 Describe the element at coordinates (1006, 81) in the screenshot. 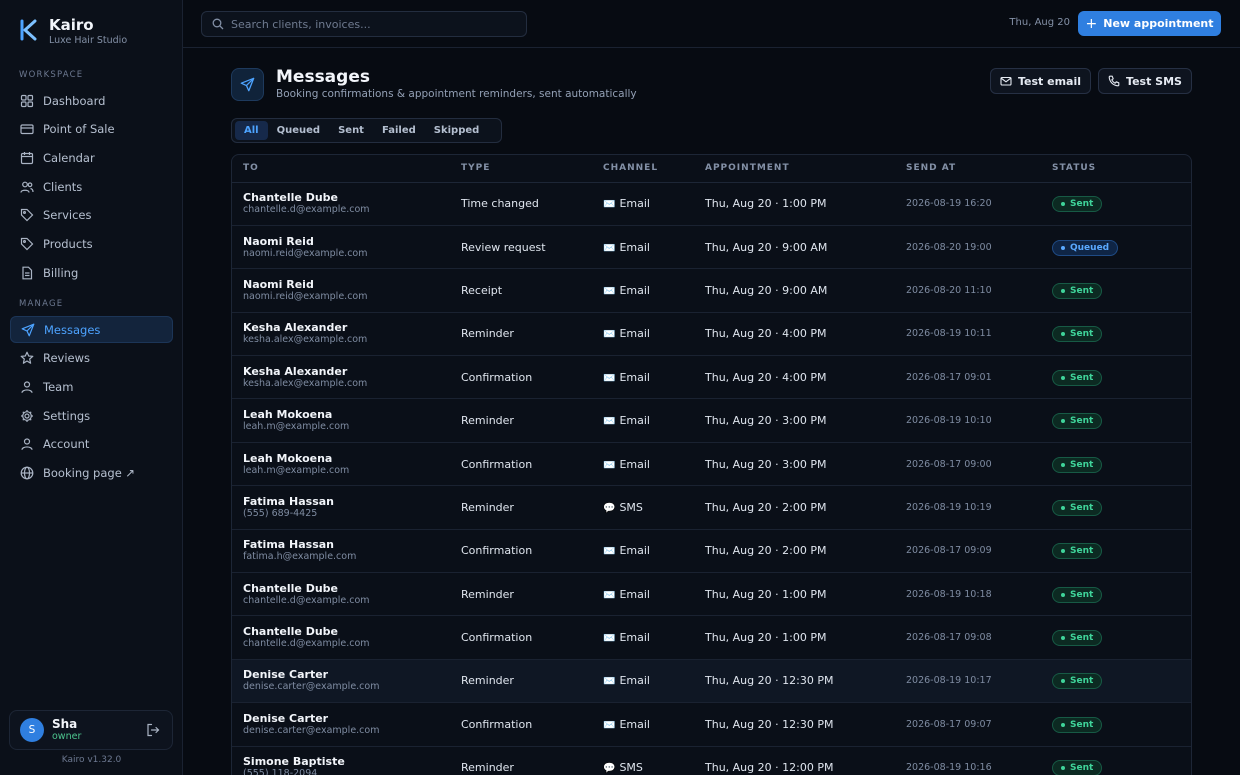

I see `mail-icon` at that location.